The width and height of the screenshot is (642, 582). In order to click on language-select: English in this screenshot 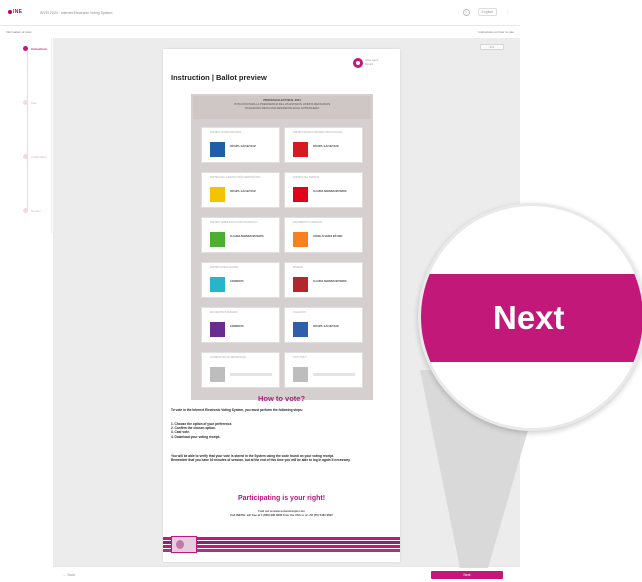, I will do `click(487, 12)`.